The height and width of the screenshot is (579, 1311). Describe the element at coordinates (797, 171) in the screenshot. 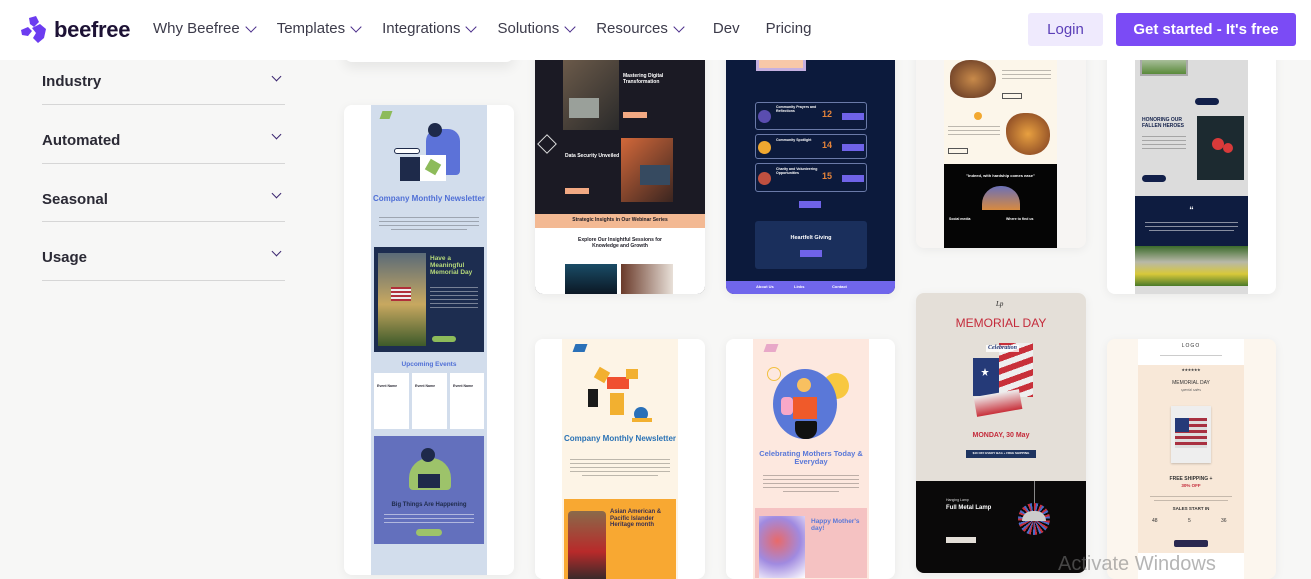

I see `event-title: Charity and Volunteering Opportunities` at that location.